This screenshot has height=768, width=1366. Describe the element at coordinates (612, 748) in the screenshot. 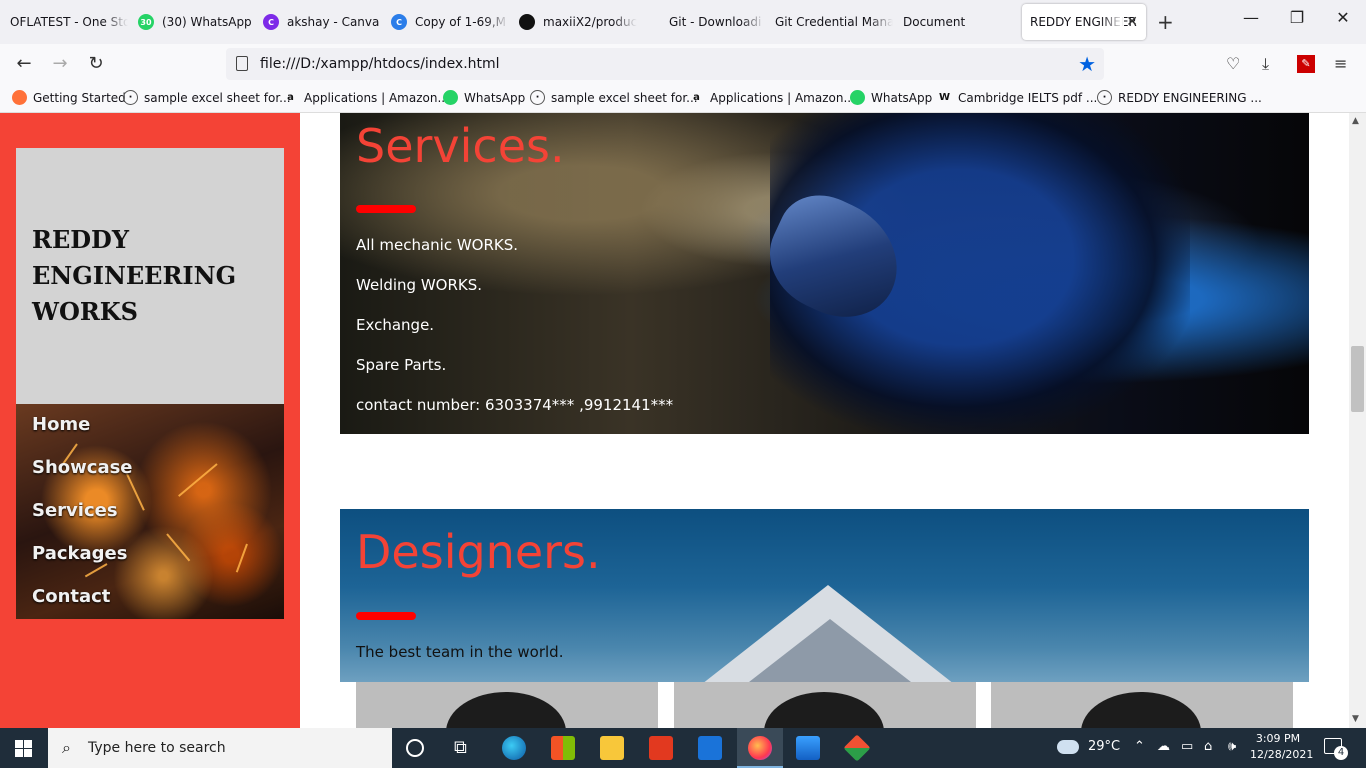

I see `file-explorer-icon` at that location.